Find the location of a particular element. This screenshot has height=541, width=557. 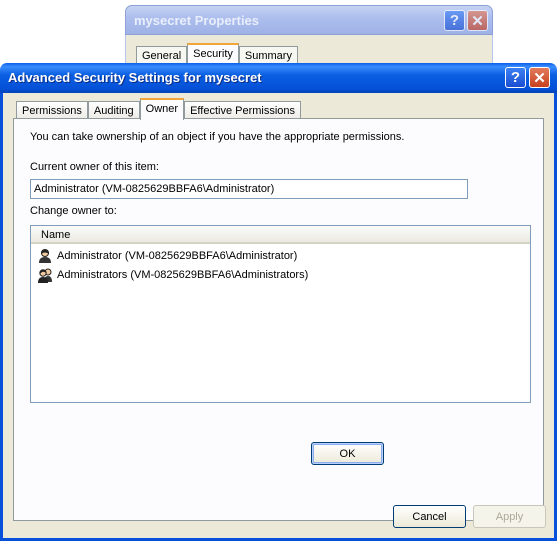

name-column-label: Name is located at coordinates (56, 235).